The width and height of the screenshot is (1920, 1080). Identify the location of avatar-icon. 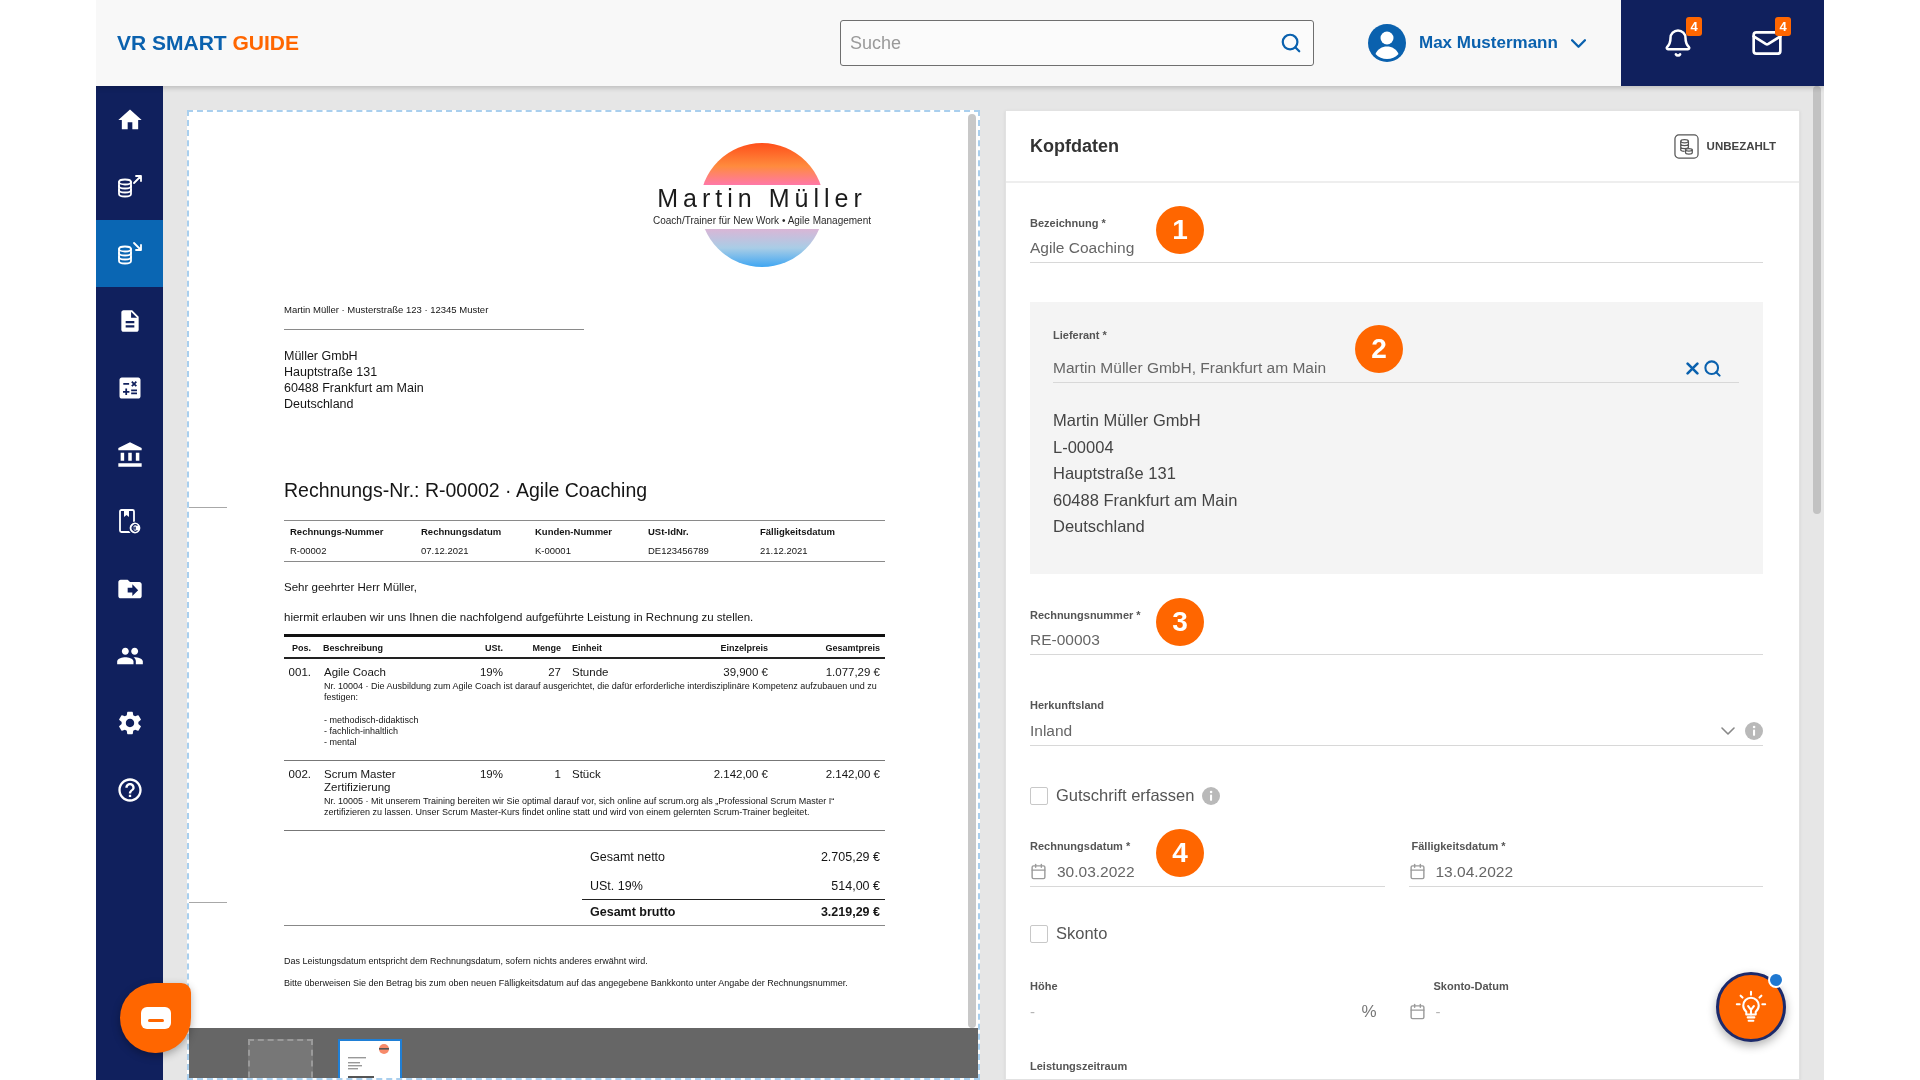
(1387, 43).